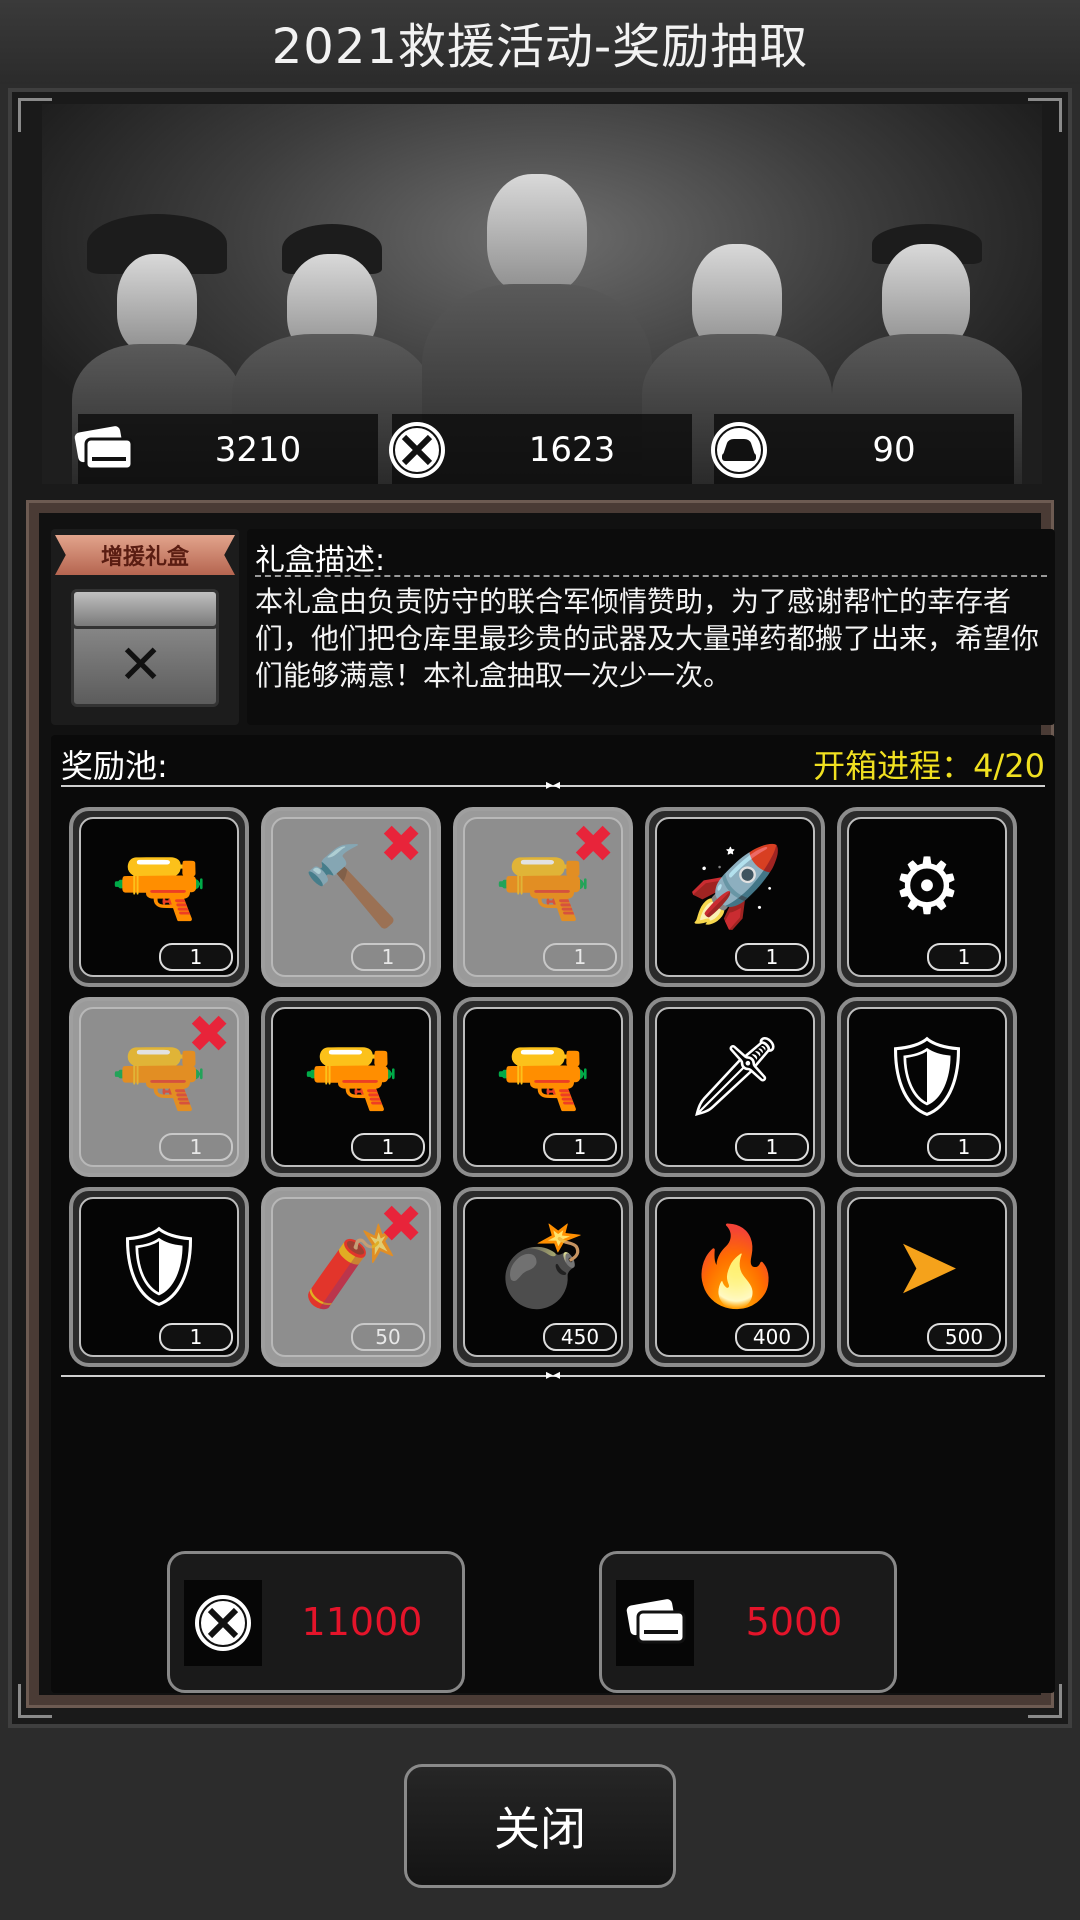  I want to click on currency-swords: 1623, so click(540, 449).